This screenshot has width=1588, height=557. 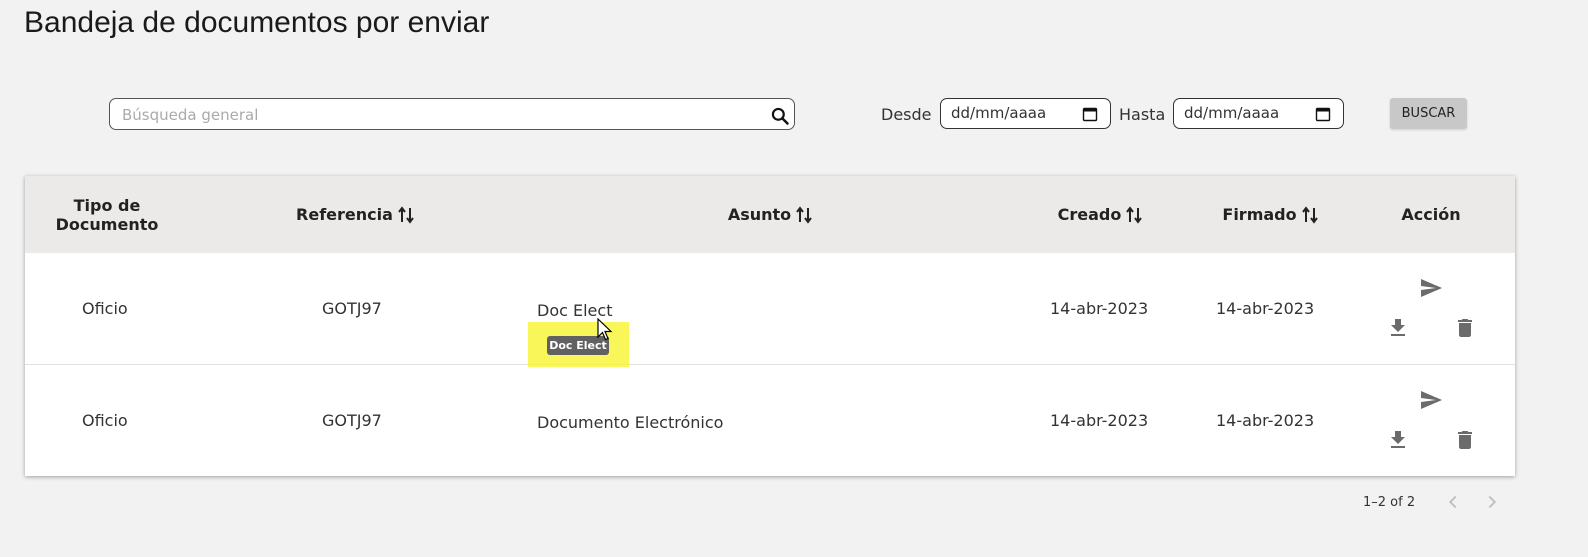 What do you see at coordinates (1259, 214) in the screenshot?
I see `header-firmado-label: Firmado` at bounding box center [1259, 214].